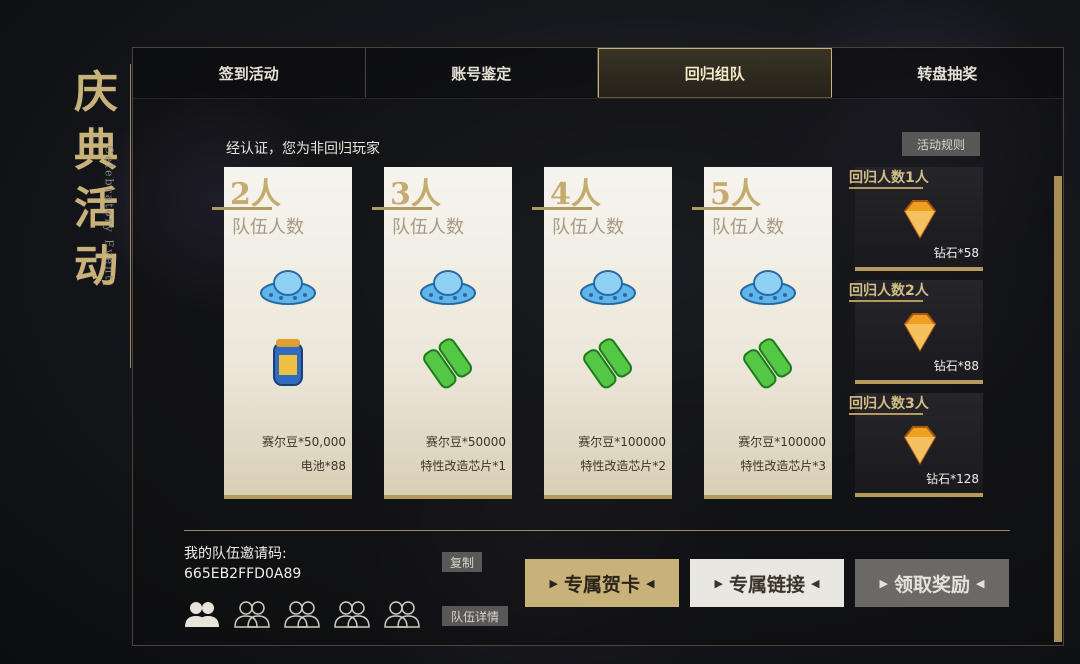 Image resolution: width=1080 pixels, height=664 pixels. What do you see at coordinates (762, 333) in the screenshot?
I see `team-card-5: 5人 队伍人数 赛尔豆*100000 特性改造芯片*3` at bounding box center [762, 333].